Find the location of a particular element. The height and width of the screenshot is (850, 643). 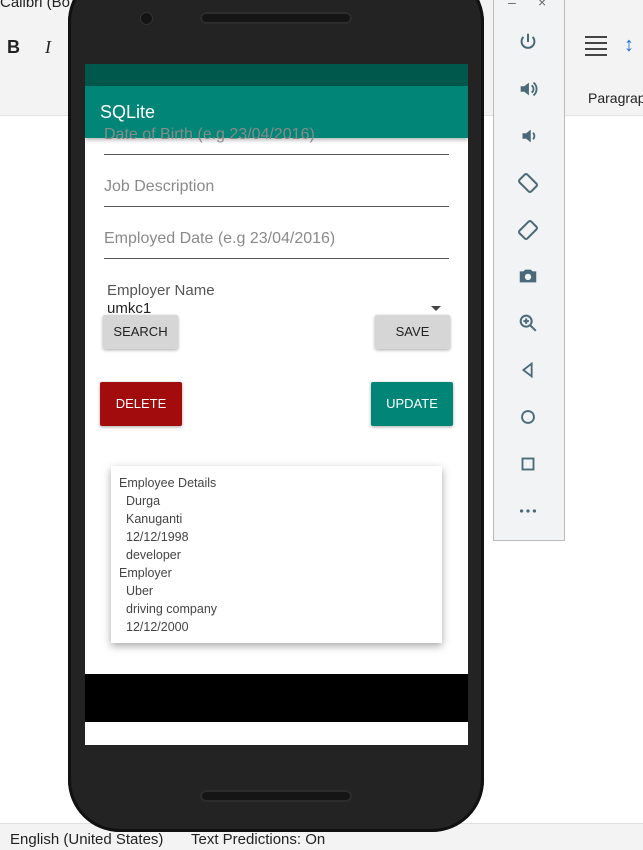

emulator-toolbar: – × is located at coordinates (529, 270).